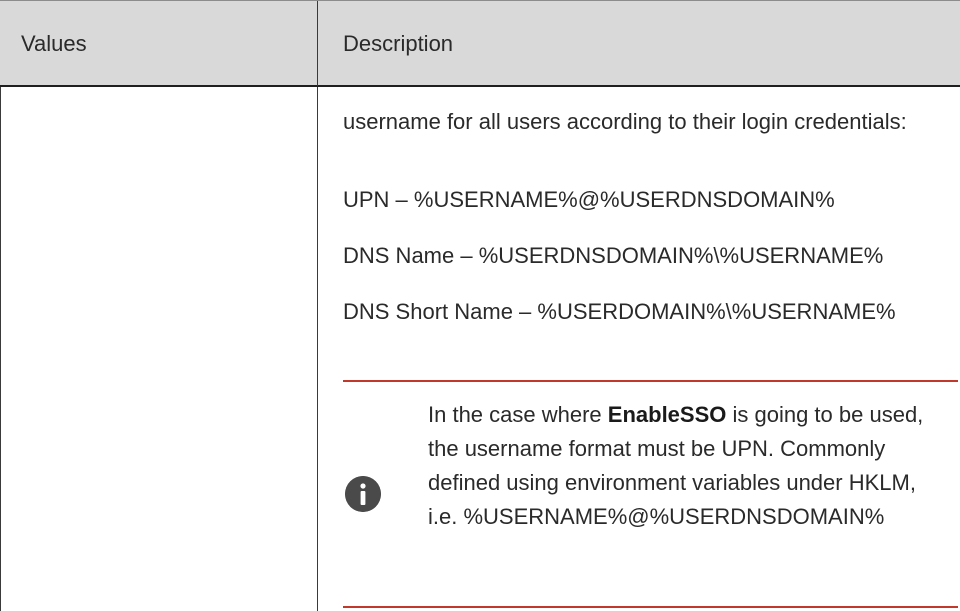 The height and width of the screenshot is (611, 960). I want to click on dns-name-format: DNS Name – %USERDNSDOMAIN%\%USERNAME%, so click(613, 255).